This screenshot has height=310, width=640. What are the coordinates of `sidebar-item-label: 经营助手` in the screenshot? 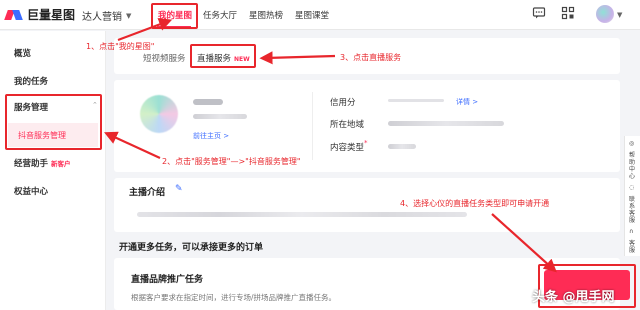 It's located at (31, 164).